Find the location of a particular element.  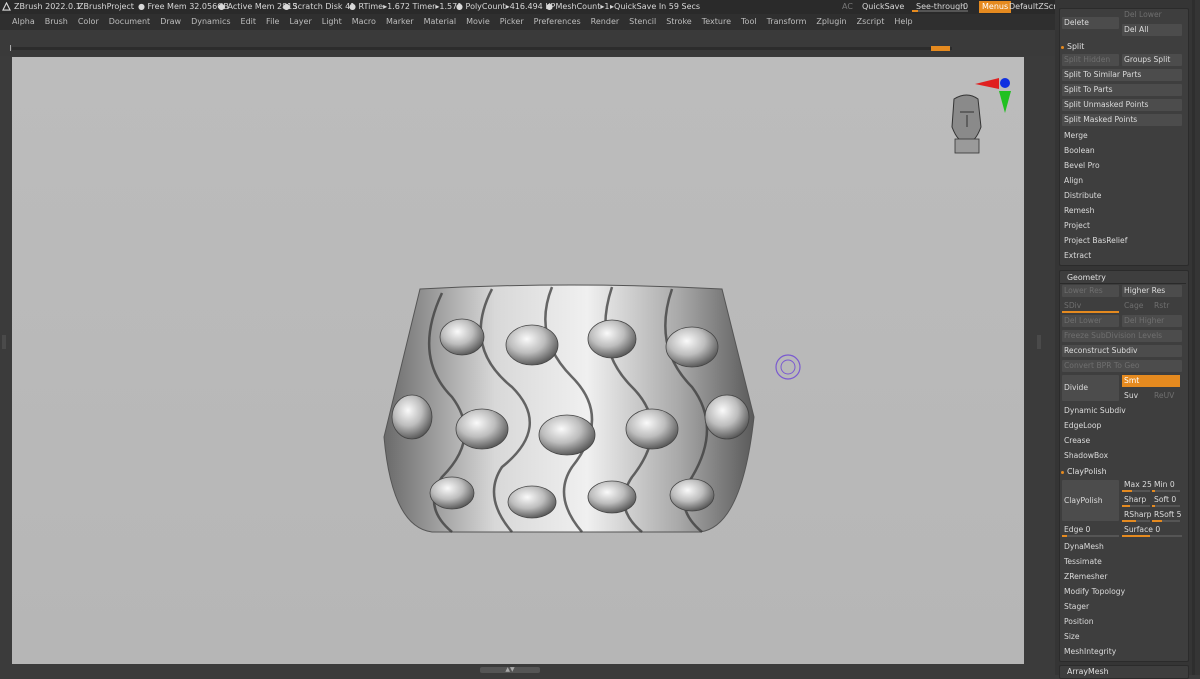

surface-slider-track is located at coordinates (1152, 536).